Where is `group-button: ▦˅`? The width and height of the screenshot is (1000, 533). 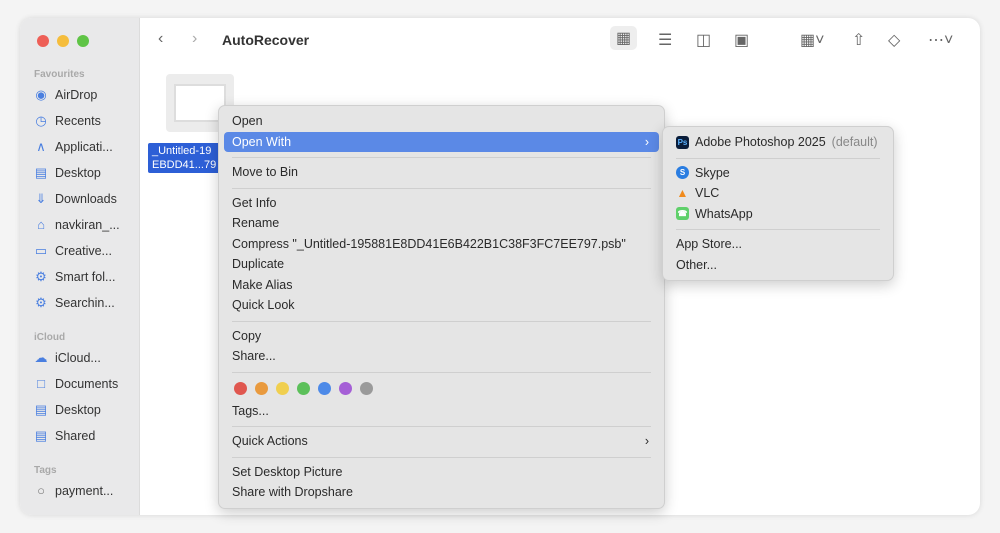 group-button: ▦˅ is located at coordinates (812, 40).